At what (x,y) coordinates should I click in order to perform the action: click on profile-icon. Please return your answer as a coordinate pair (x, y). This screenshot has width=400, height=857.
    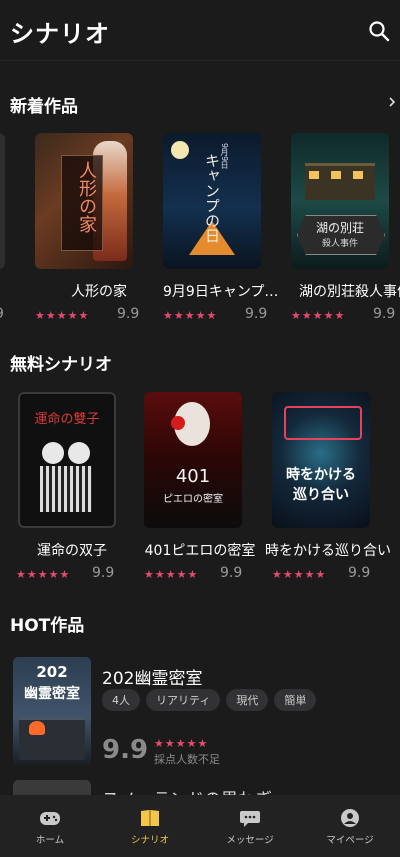
    Looking at the image, I should click on (350, 818).